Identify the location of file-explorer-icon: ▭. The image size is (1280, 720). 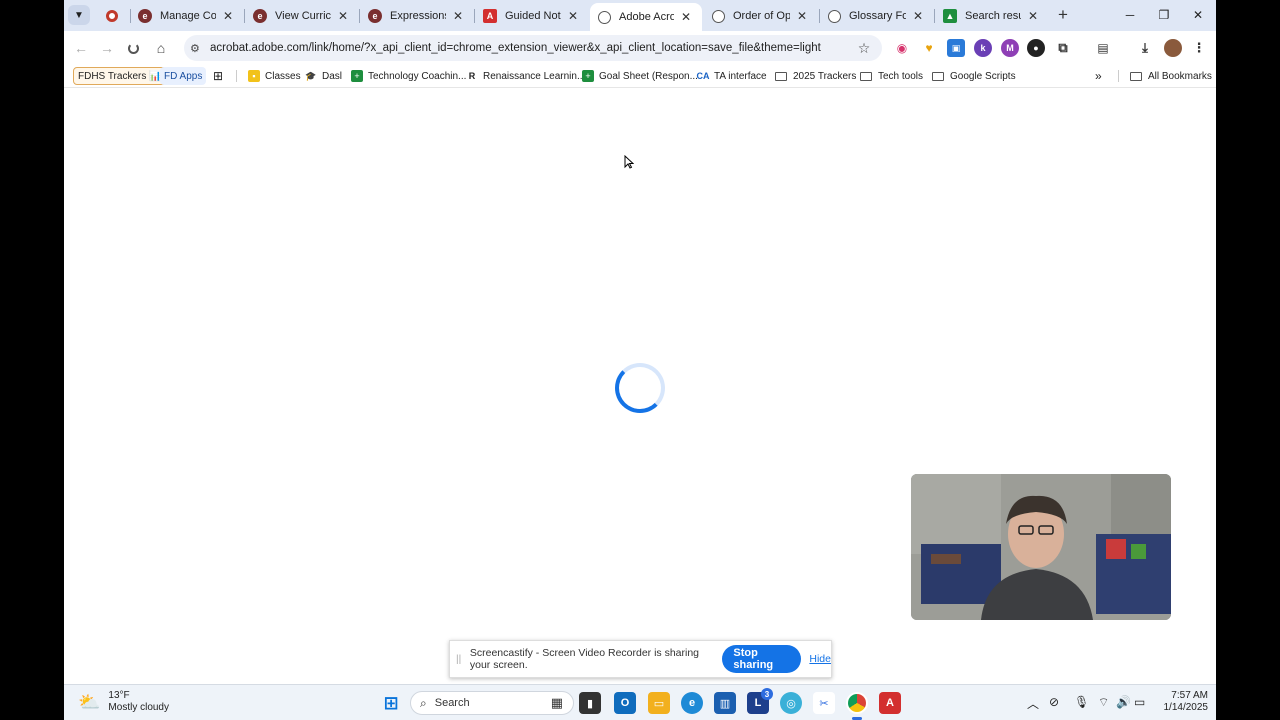
(659, 703).